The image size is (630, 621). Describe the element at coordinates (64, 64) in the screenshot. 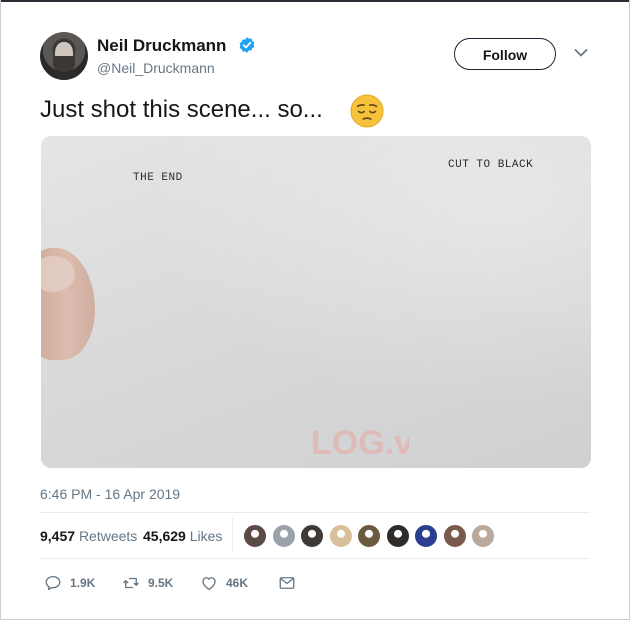

I see `avatar-beard` at that location.